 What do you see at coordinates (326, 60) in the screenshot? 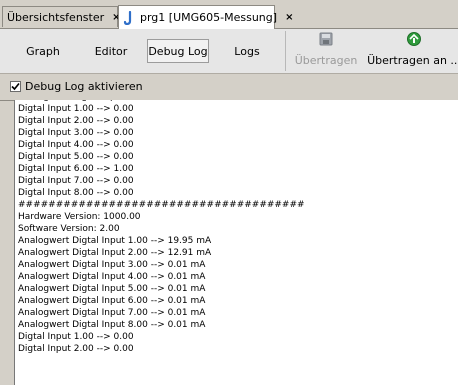
I see `uebertragen-label: Übertragen` at bounding box center [326, 60].